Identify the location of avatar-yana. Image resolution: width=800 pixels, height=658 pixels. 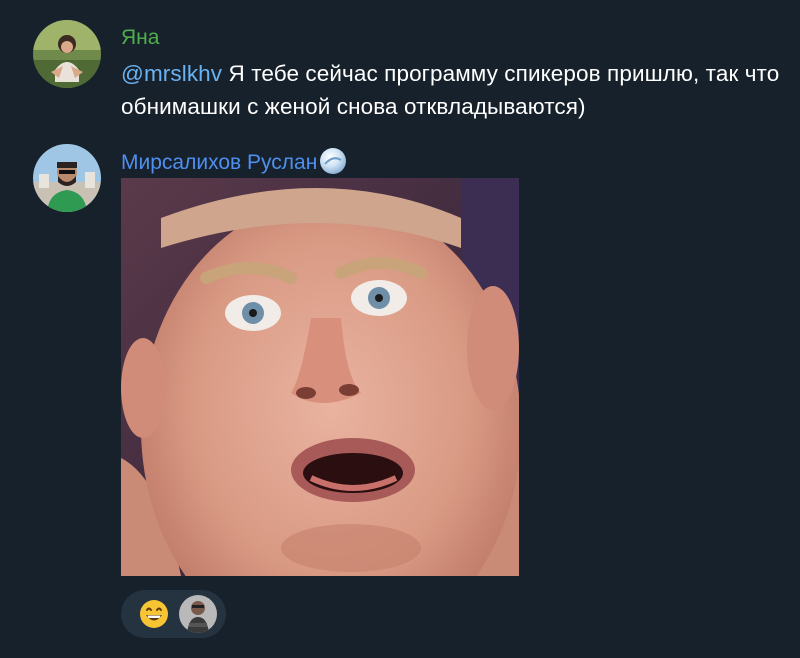
(67, 54).